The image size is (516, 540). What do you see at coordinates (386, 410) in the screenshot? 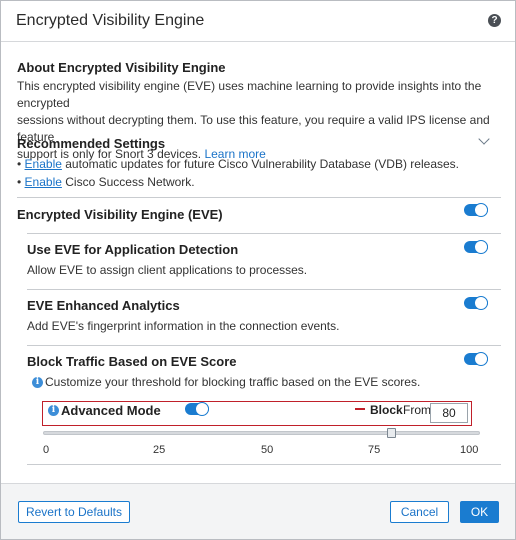
I see `block-label: Block` at bounding box center [386, 410].